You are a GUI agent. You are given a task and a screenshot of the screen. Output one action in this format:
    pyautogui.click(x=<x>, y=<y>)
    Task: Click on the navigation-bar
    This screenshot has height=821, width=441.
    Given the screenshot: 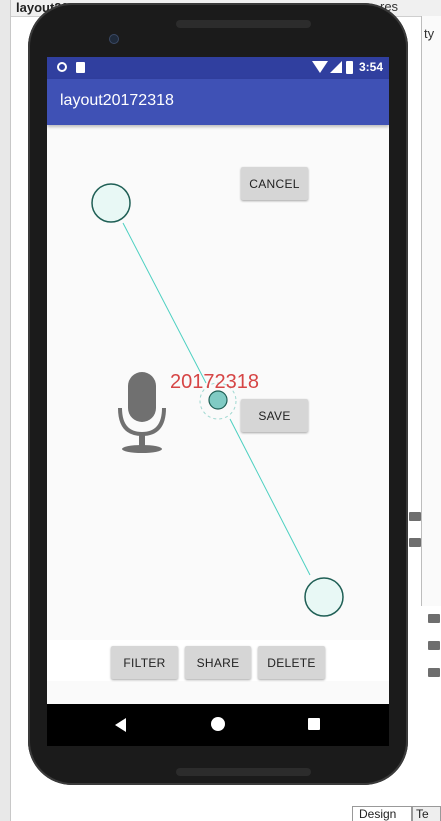 What is the action you would take?
    pyautogui.click(x=218, y=725)
    